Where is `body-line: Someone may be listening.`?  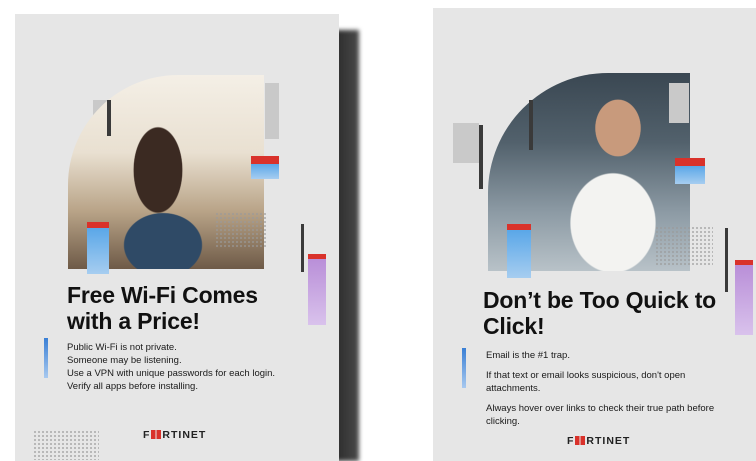 body-line: Someone may be listening. is located at coordinates (124, 360).